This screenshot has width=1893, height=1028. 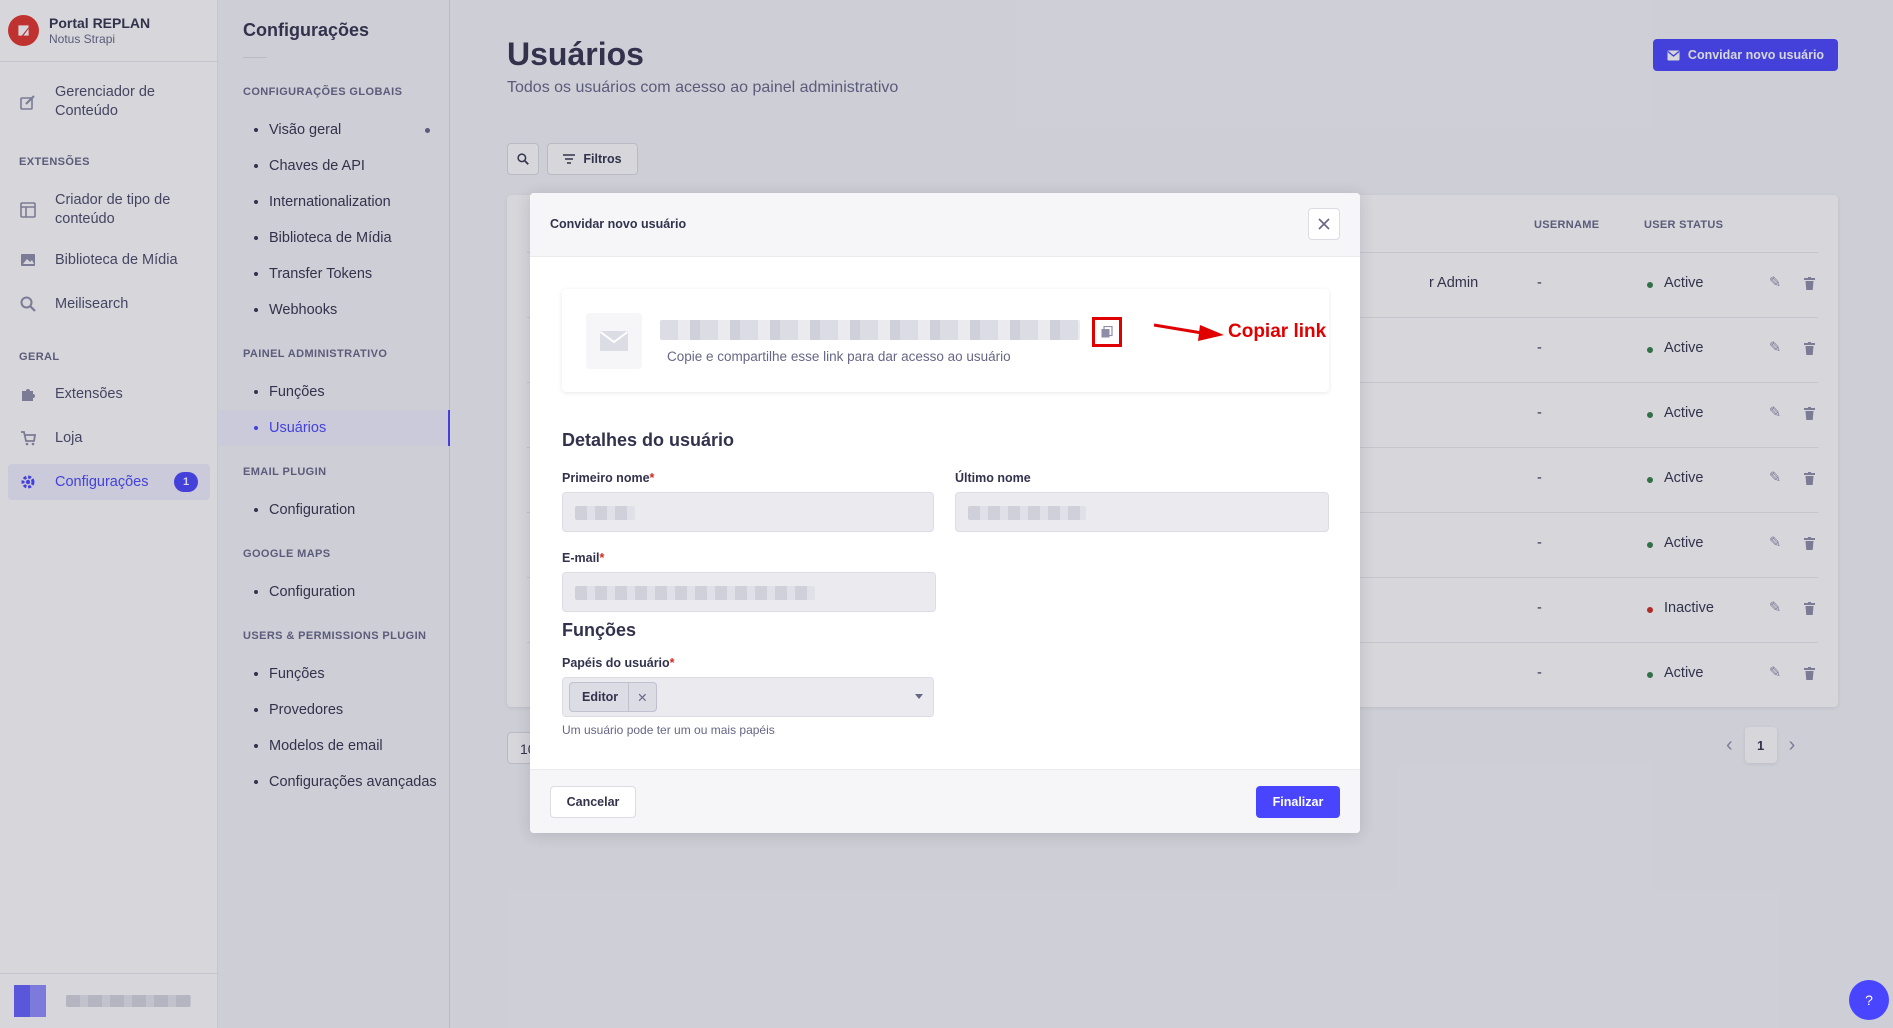 What do you see at coordinates (593, 802) in the screenshot?
I see `cancel-button: Cancelar` at bounding box center [593, 802].